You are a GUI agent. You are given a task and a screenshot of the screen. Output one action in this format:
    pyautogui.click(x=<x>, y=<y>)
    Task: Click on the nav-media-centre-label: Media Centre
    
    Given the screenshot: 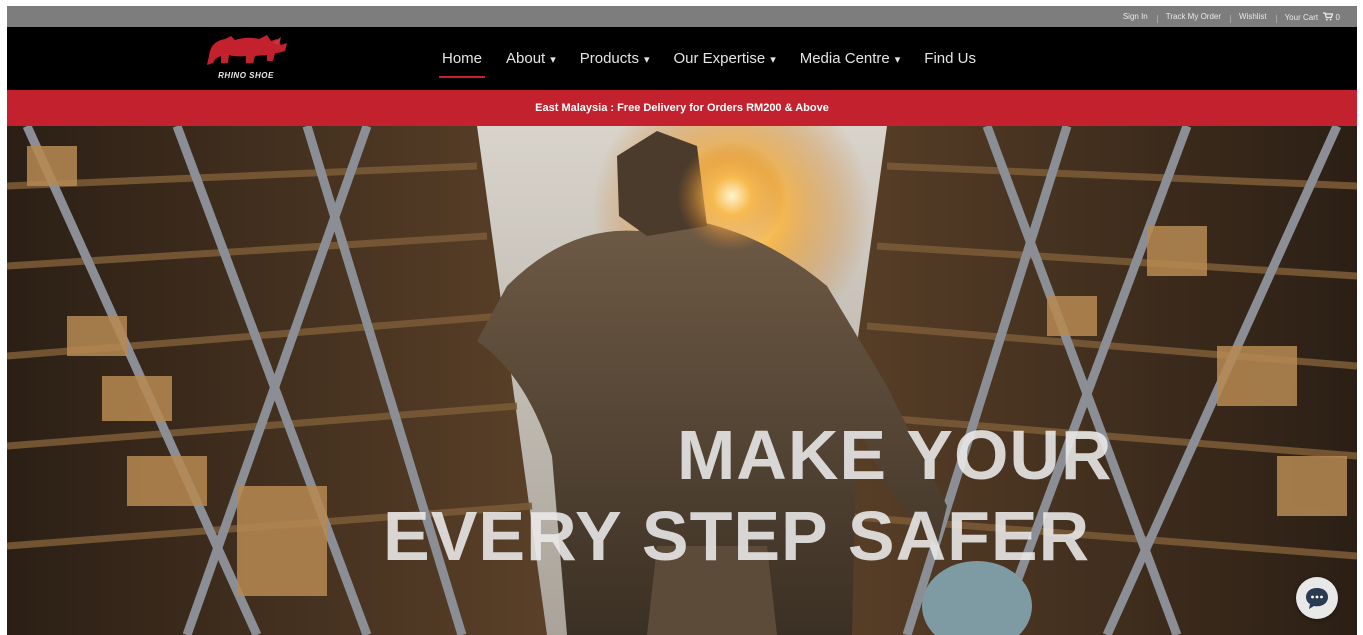 What is the action you would take?
    pyautogui.click(x=844, y=58)
    